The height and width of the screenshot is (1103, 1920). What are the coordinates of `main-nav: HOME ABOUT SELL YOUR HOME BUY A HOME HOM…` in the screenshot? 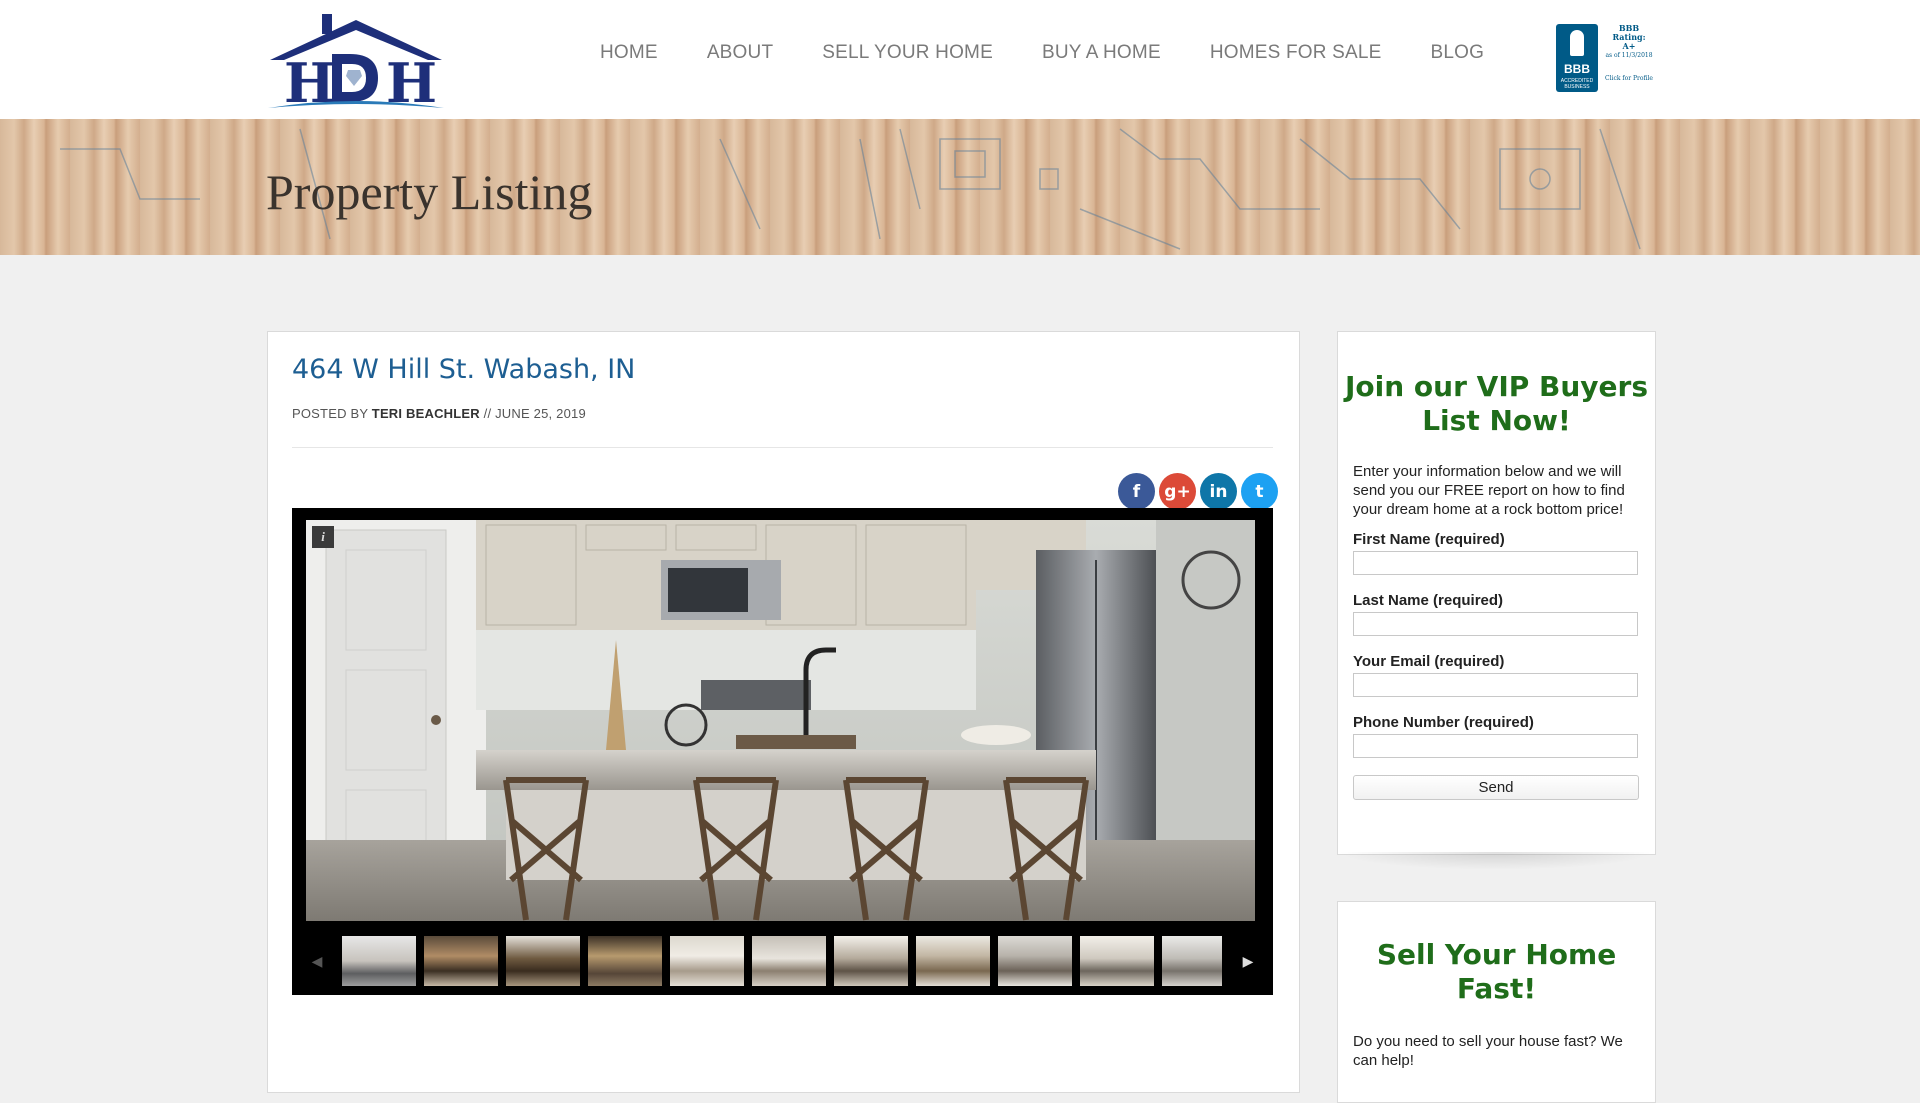 It's located at (1042, 53).